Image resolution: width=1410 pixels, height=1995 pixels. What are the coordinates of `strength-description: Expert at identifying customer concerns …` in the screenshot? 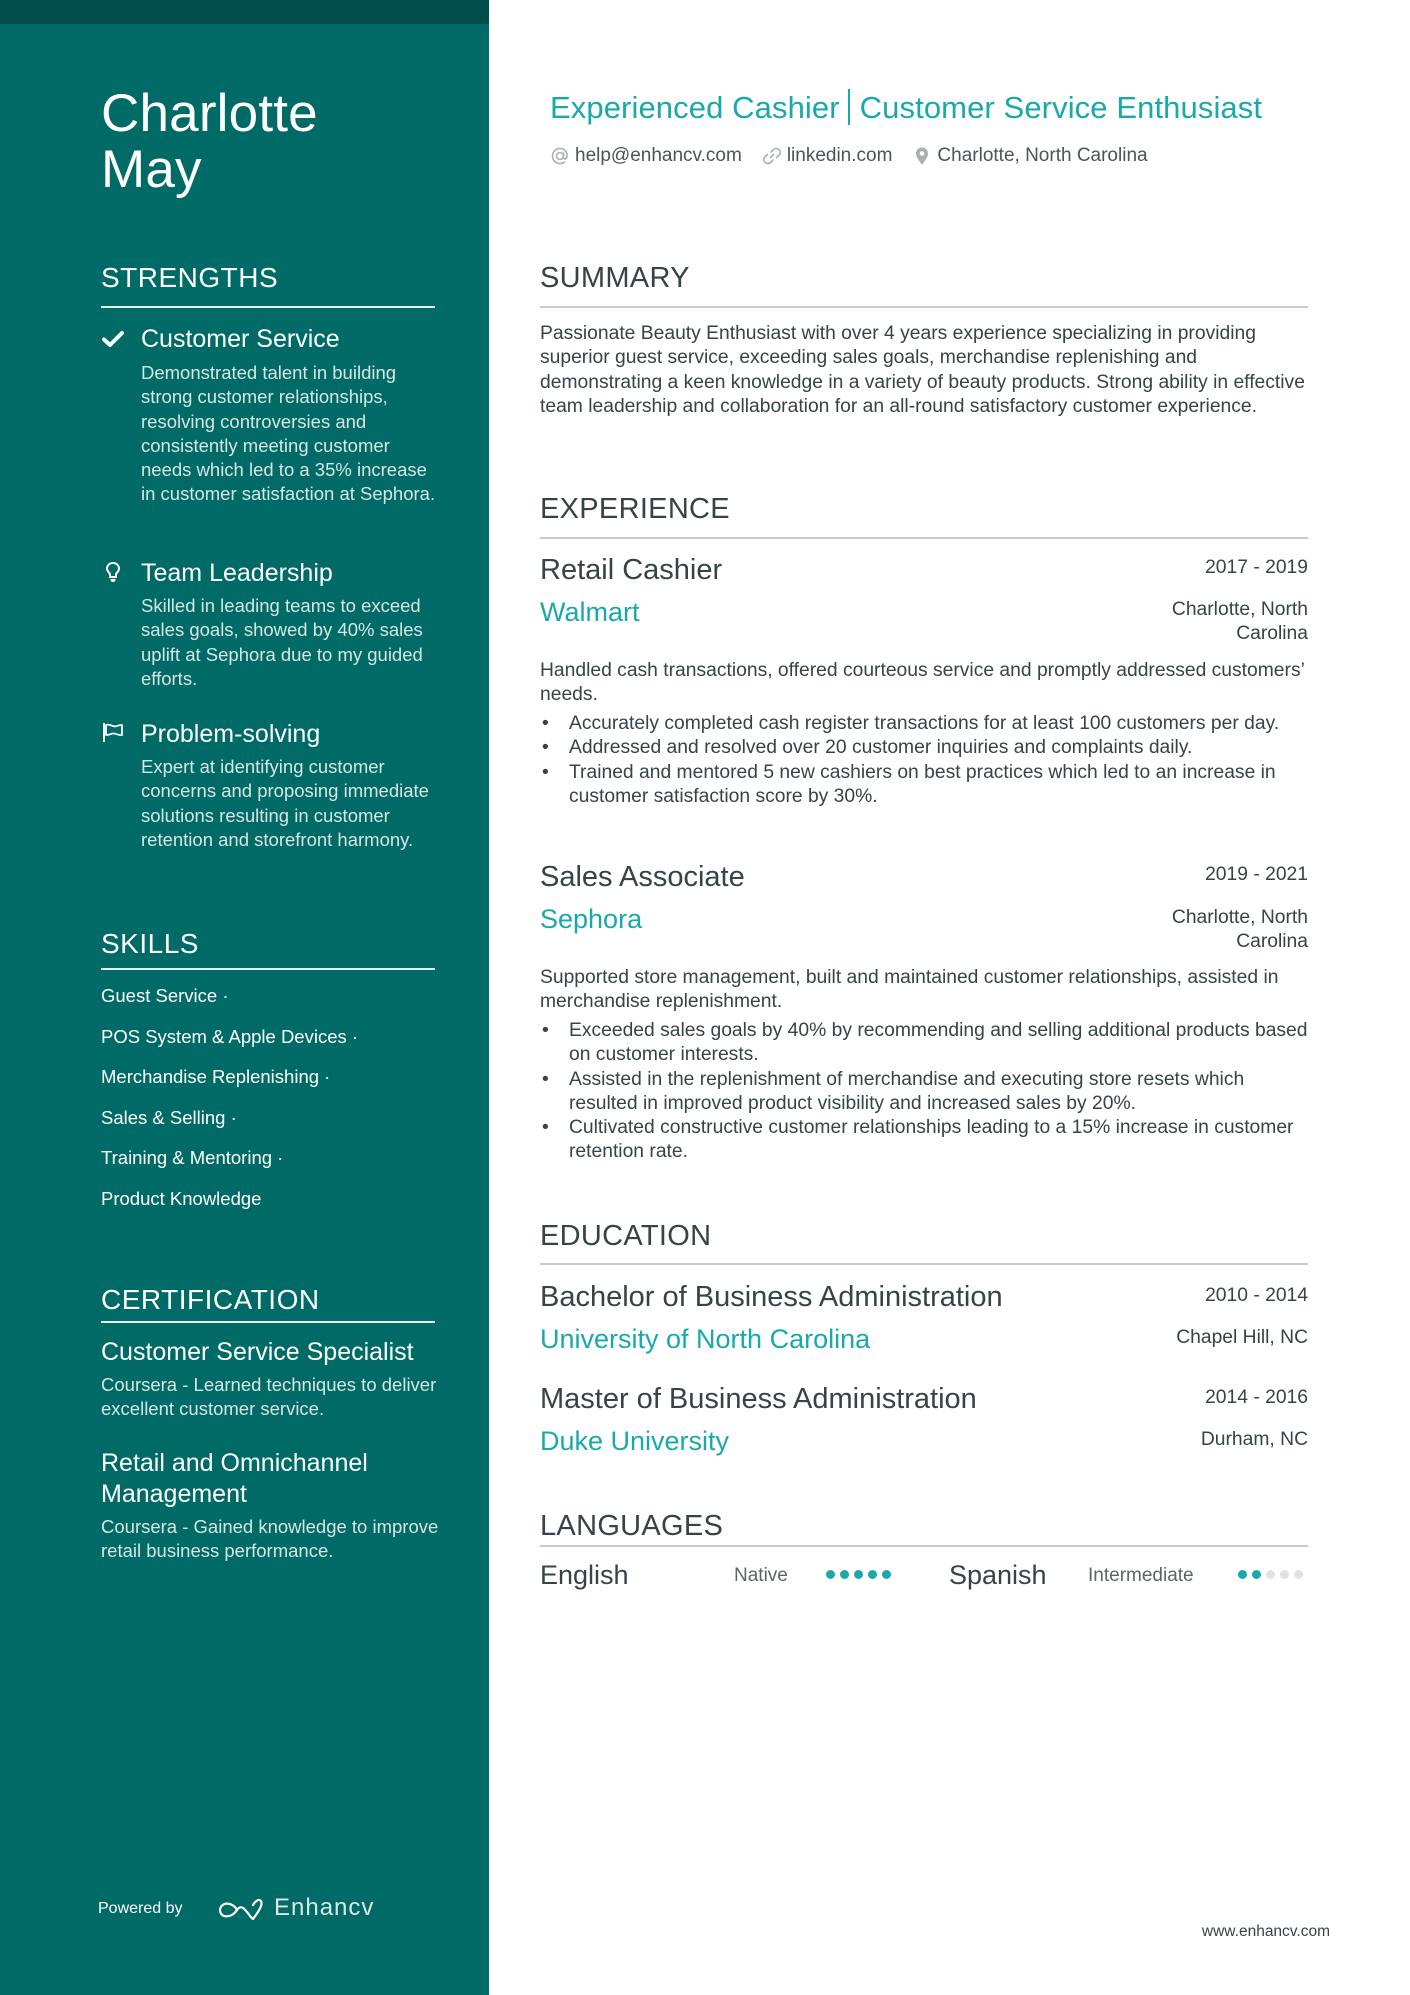 It's located at (285, 803).